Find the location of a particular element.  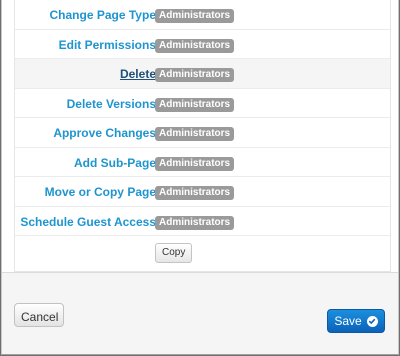

permission-row-move-or-copy-page: Move or Copy Page Administrators is located at coordinates (202, 192).